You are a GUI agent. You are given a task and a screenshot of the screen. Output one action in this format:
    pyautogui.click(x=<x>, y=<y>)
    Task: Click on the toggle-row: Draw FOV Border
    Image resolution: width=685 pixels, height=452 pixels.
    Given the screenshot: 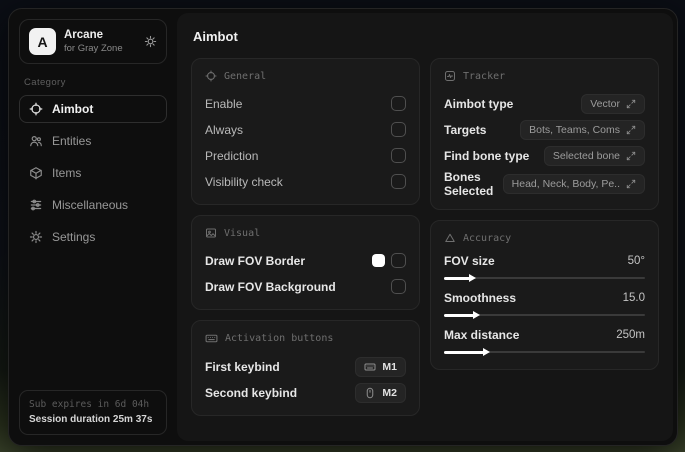 What is the action you would take?
    pyautogui.click(x=305, y=260)
    